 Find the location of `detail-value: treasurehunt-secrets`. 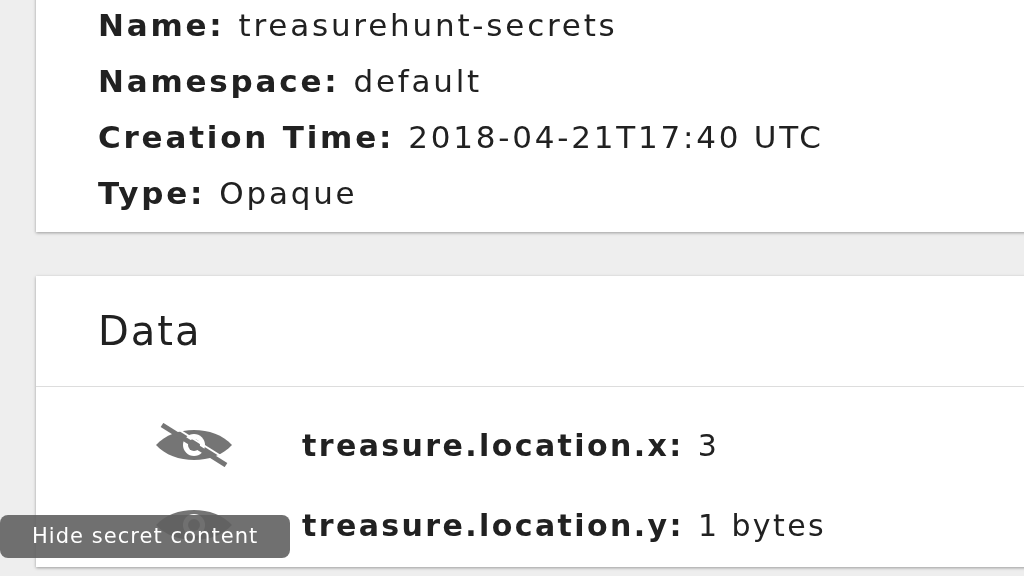

detail-value: treasurehunt-secrets is located at coordinates (428, 25).